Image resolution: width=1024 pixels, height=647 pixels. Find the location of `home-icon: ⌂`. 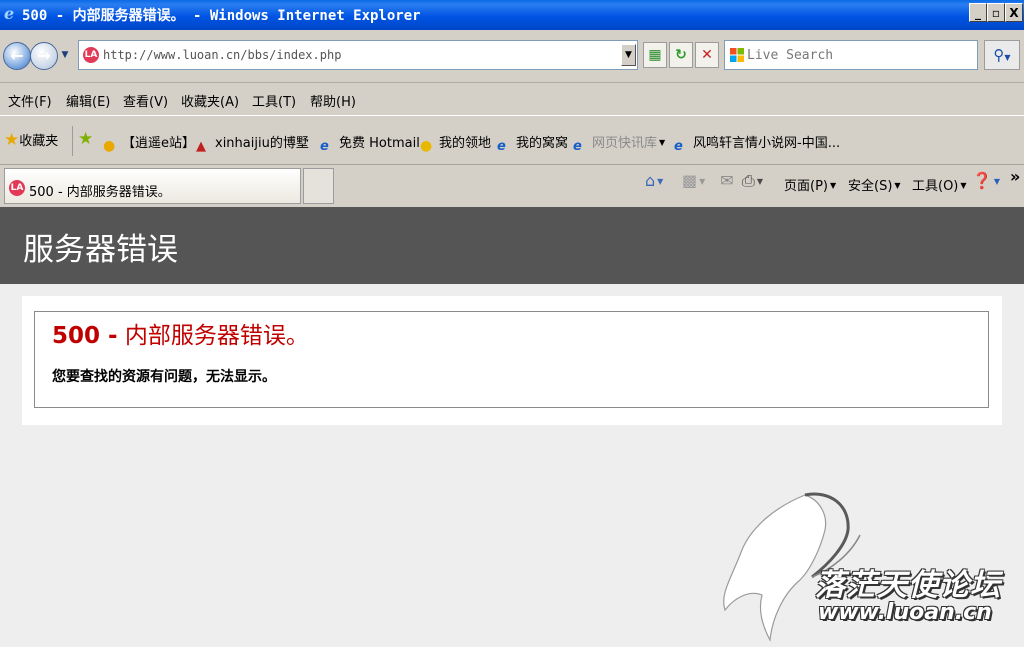

home-icon: ⌂ is located at coordinates (650, 180).